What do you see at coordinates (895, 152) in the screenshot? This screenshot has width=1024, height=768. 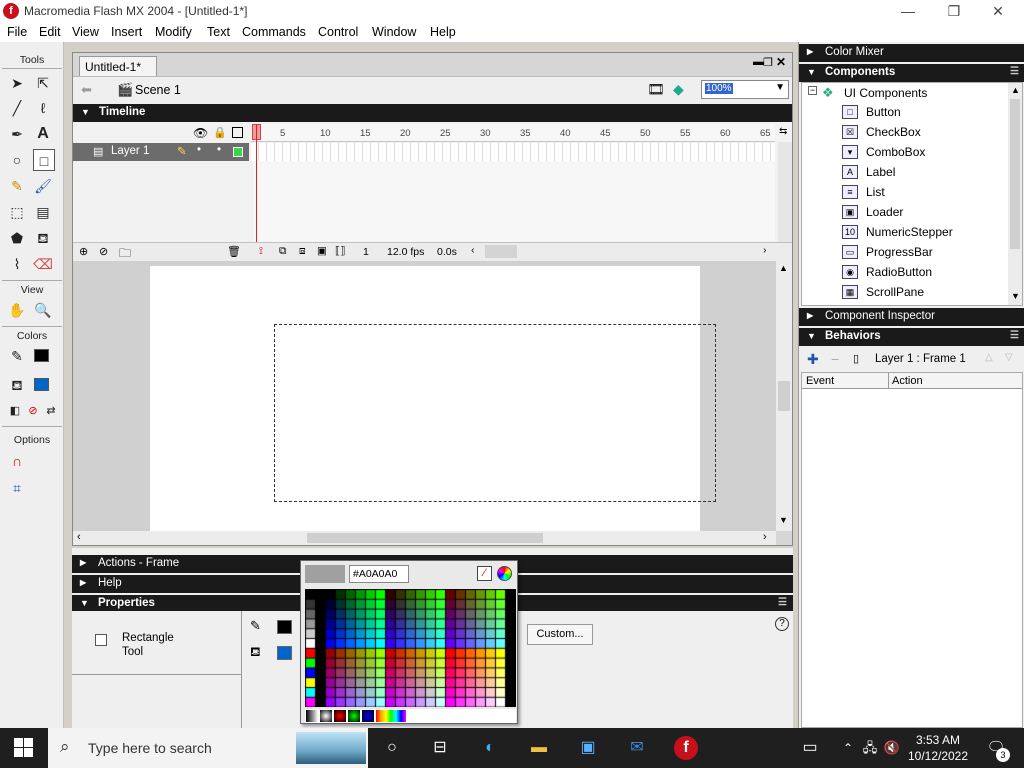 I see `component-item-combobox: ComboBox` at bounding box center [895, 152].